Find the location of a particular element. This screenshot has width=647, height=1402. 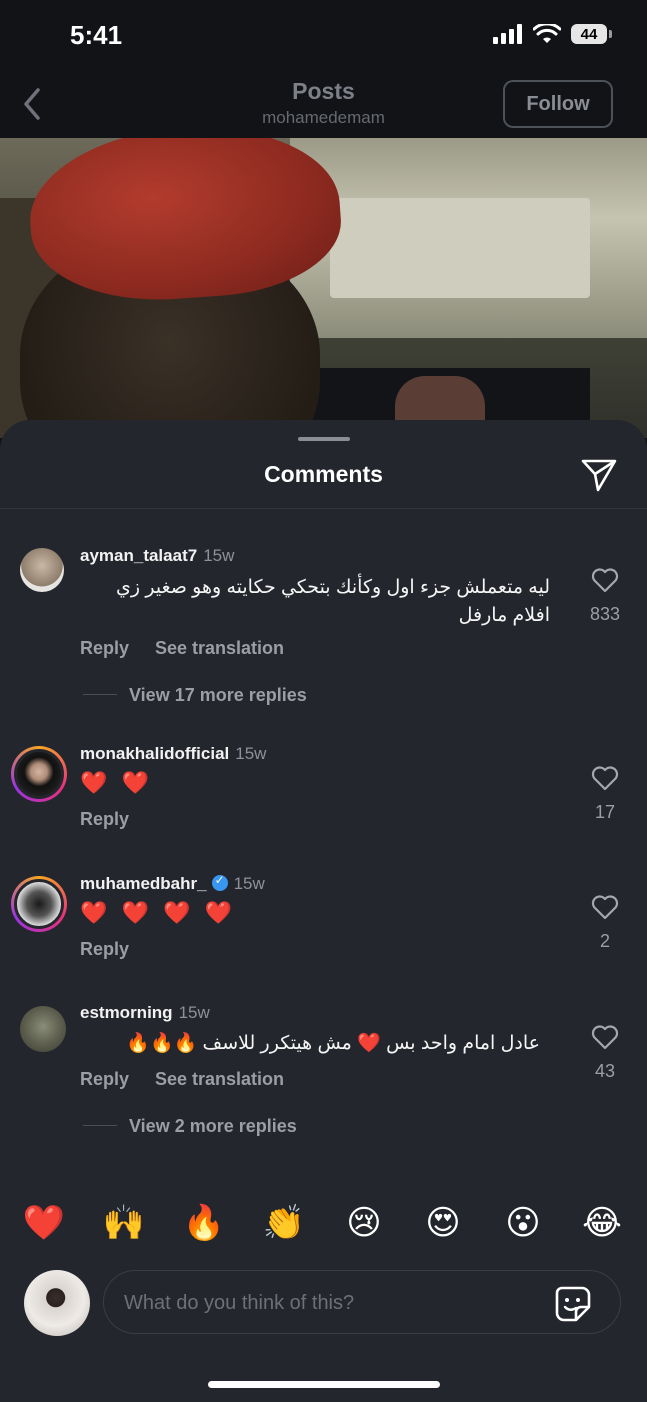

comment-text: عادل امام واحد بس ❤️ مش هيتكرر للاسف 🔥🔥🔥 is located at coordinates (333, 1043).